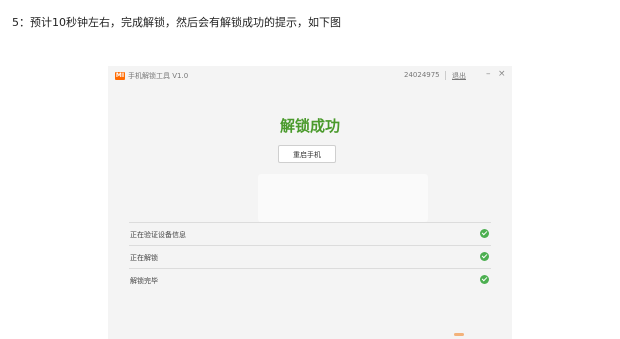 The height and width of the screenshot is (339, 620). Describe the element at coordinates (502, 74) in the screenshot. I see `close-icon: ×` at that location.